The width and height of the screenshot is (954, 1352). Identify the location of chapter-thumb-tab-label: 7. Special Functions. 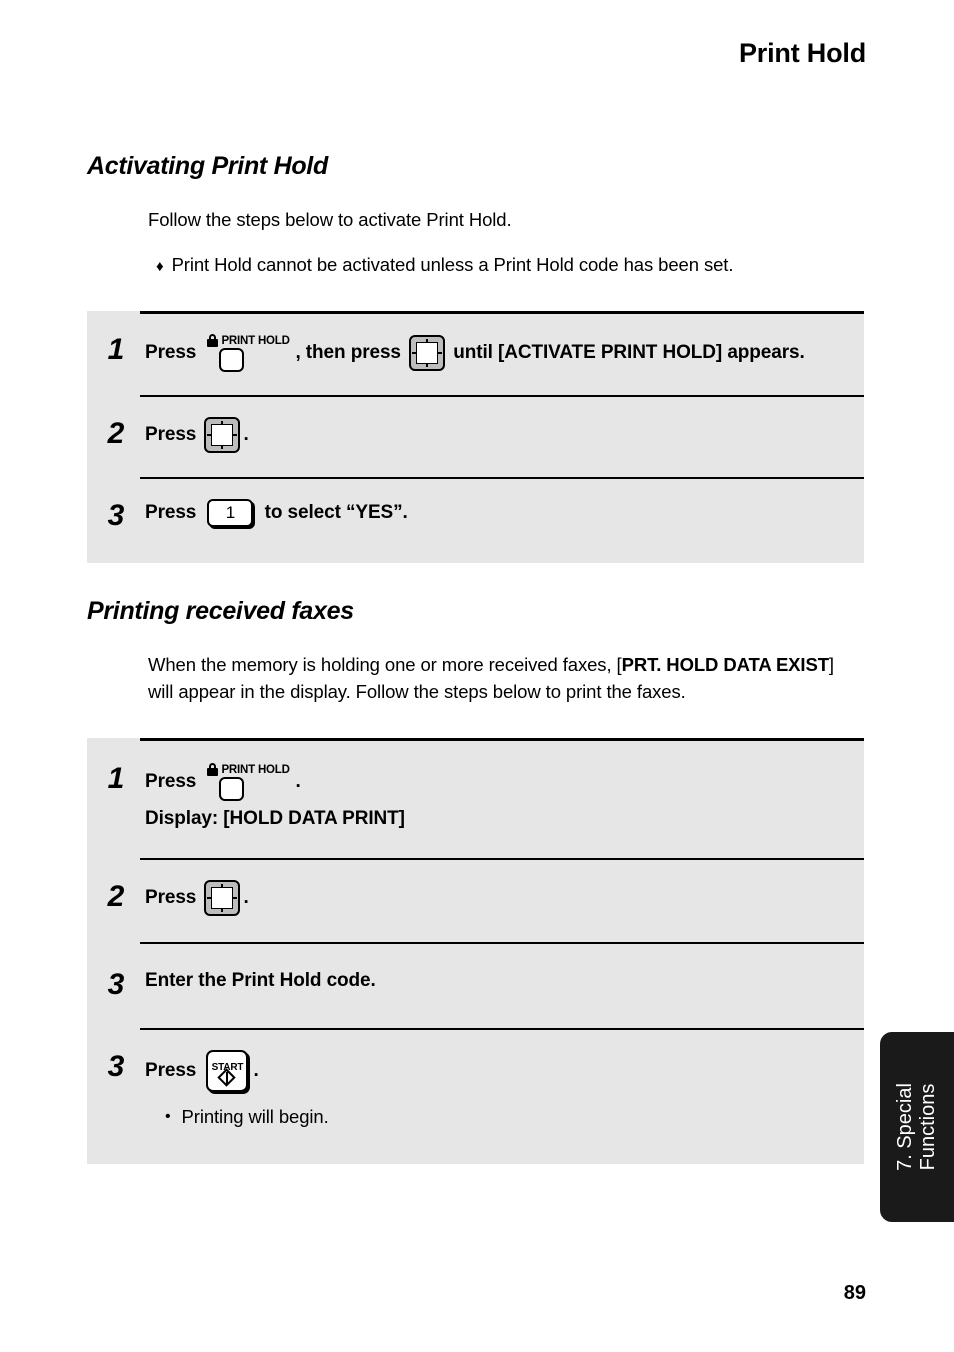
(916, 1127).